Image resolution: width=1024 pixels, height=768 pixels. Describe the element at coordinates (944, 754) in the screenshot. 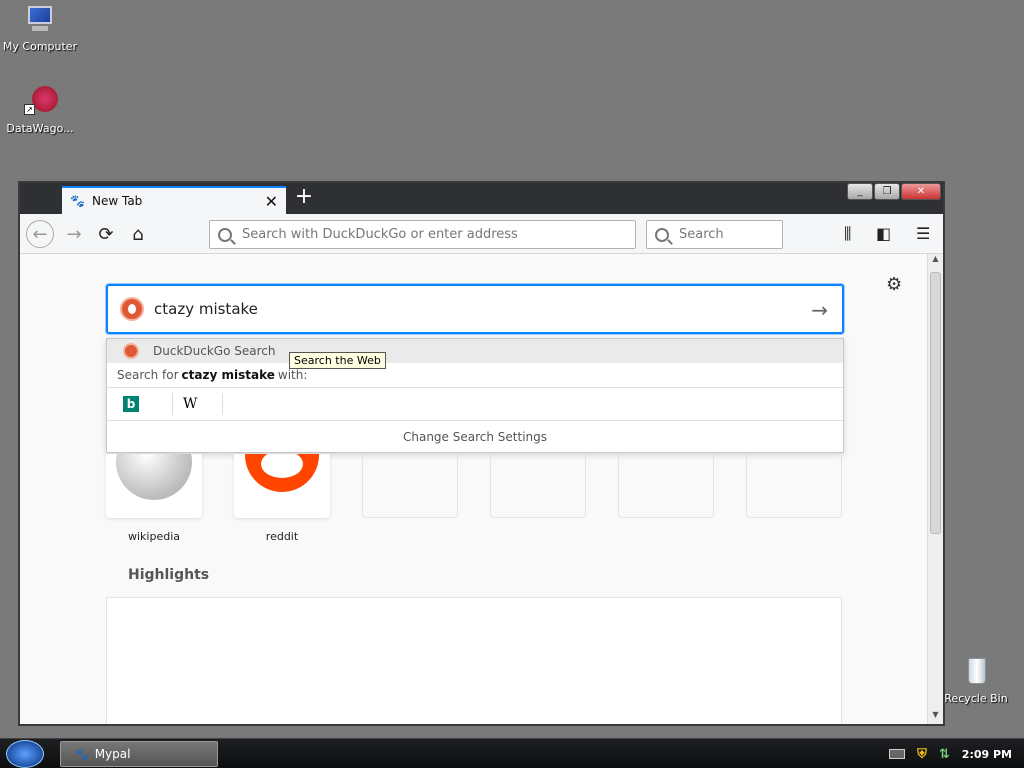

I see `network-icon: ⇅` at that location.